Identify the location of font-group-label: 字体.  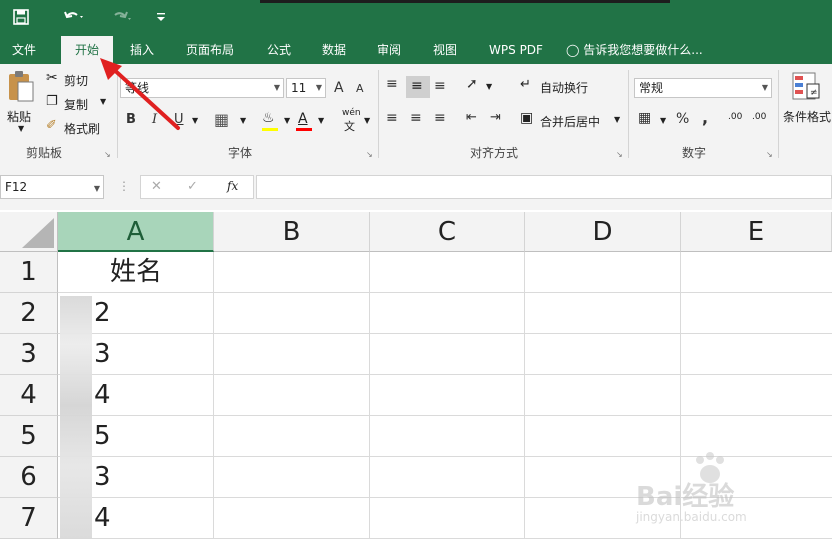
(240, 153).